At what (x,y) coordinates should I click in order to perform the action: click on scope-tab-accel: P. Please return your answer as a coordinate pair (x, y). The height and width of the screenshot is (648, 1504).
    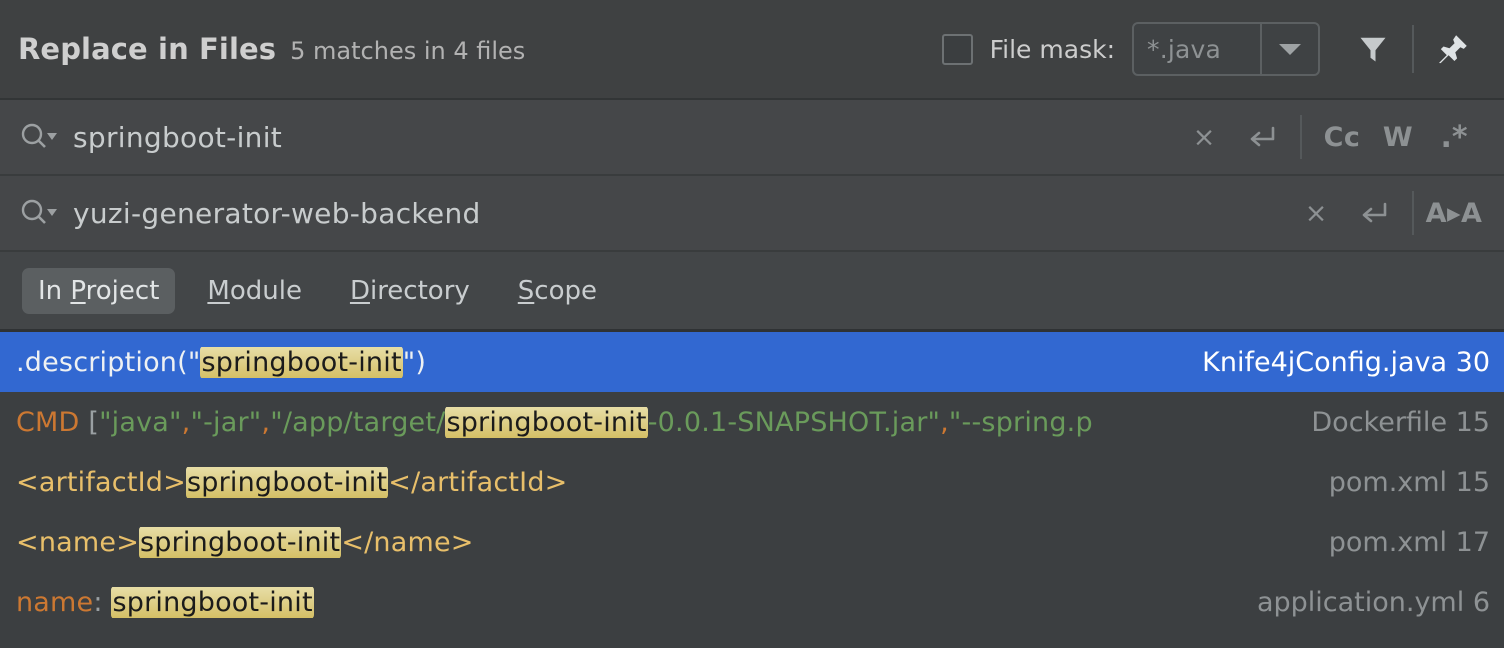
    Looking at the image, I should click on (78, 290).